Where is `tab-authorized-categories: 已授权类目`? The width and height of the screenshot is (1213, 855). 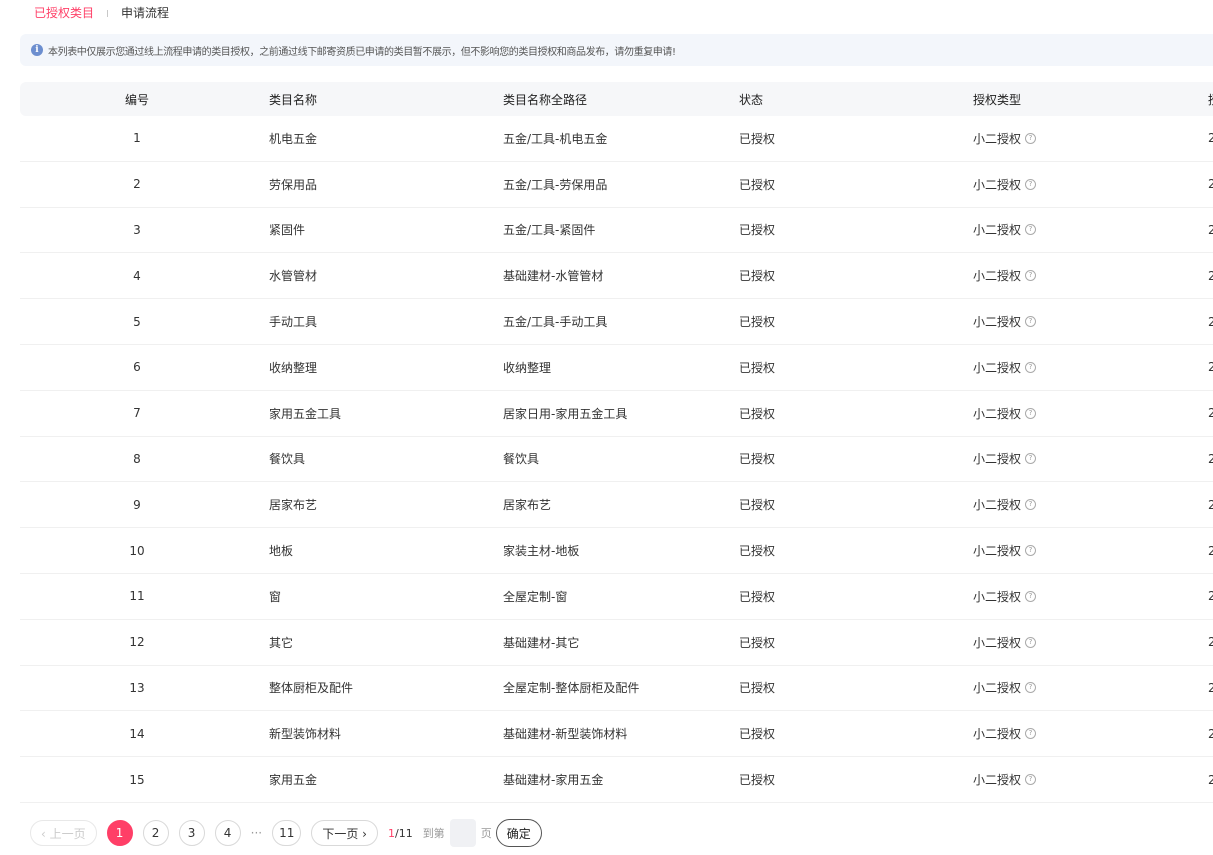 tab-authorized-categories: 已授权类目 is located at coordinates (64, 13).